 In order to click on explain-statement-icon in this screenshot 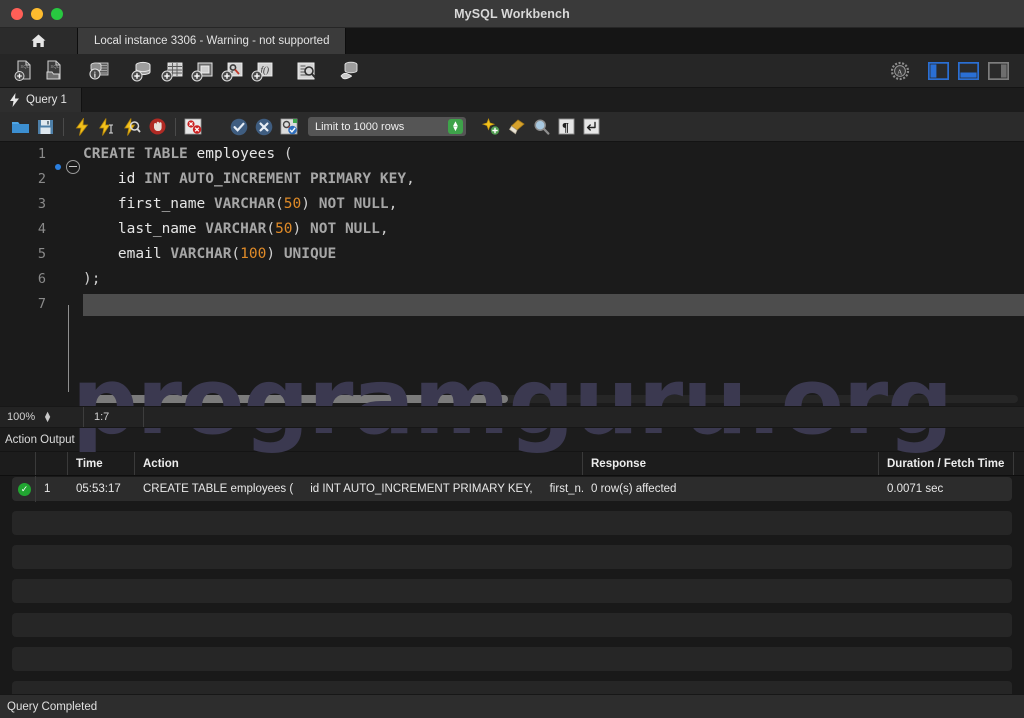, I will do `click(132, 127)`.